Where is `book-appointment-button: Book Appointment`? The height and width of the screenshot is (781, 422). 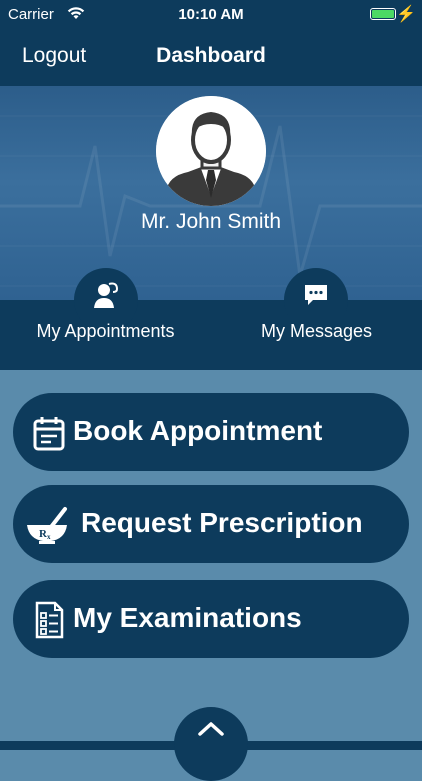
book-appointment-button: Book Appointment is located at coordinates (211, 432).